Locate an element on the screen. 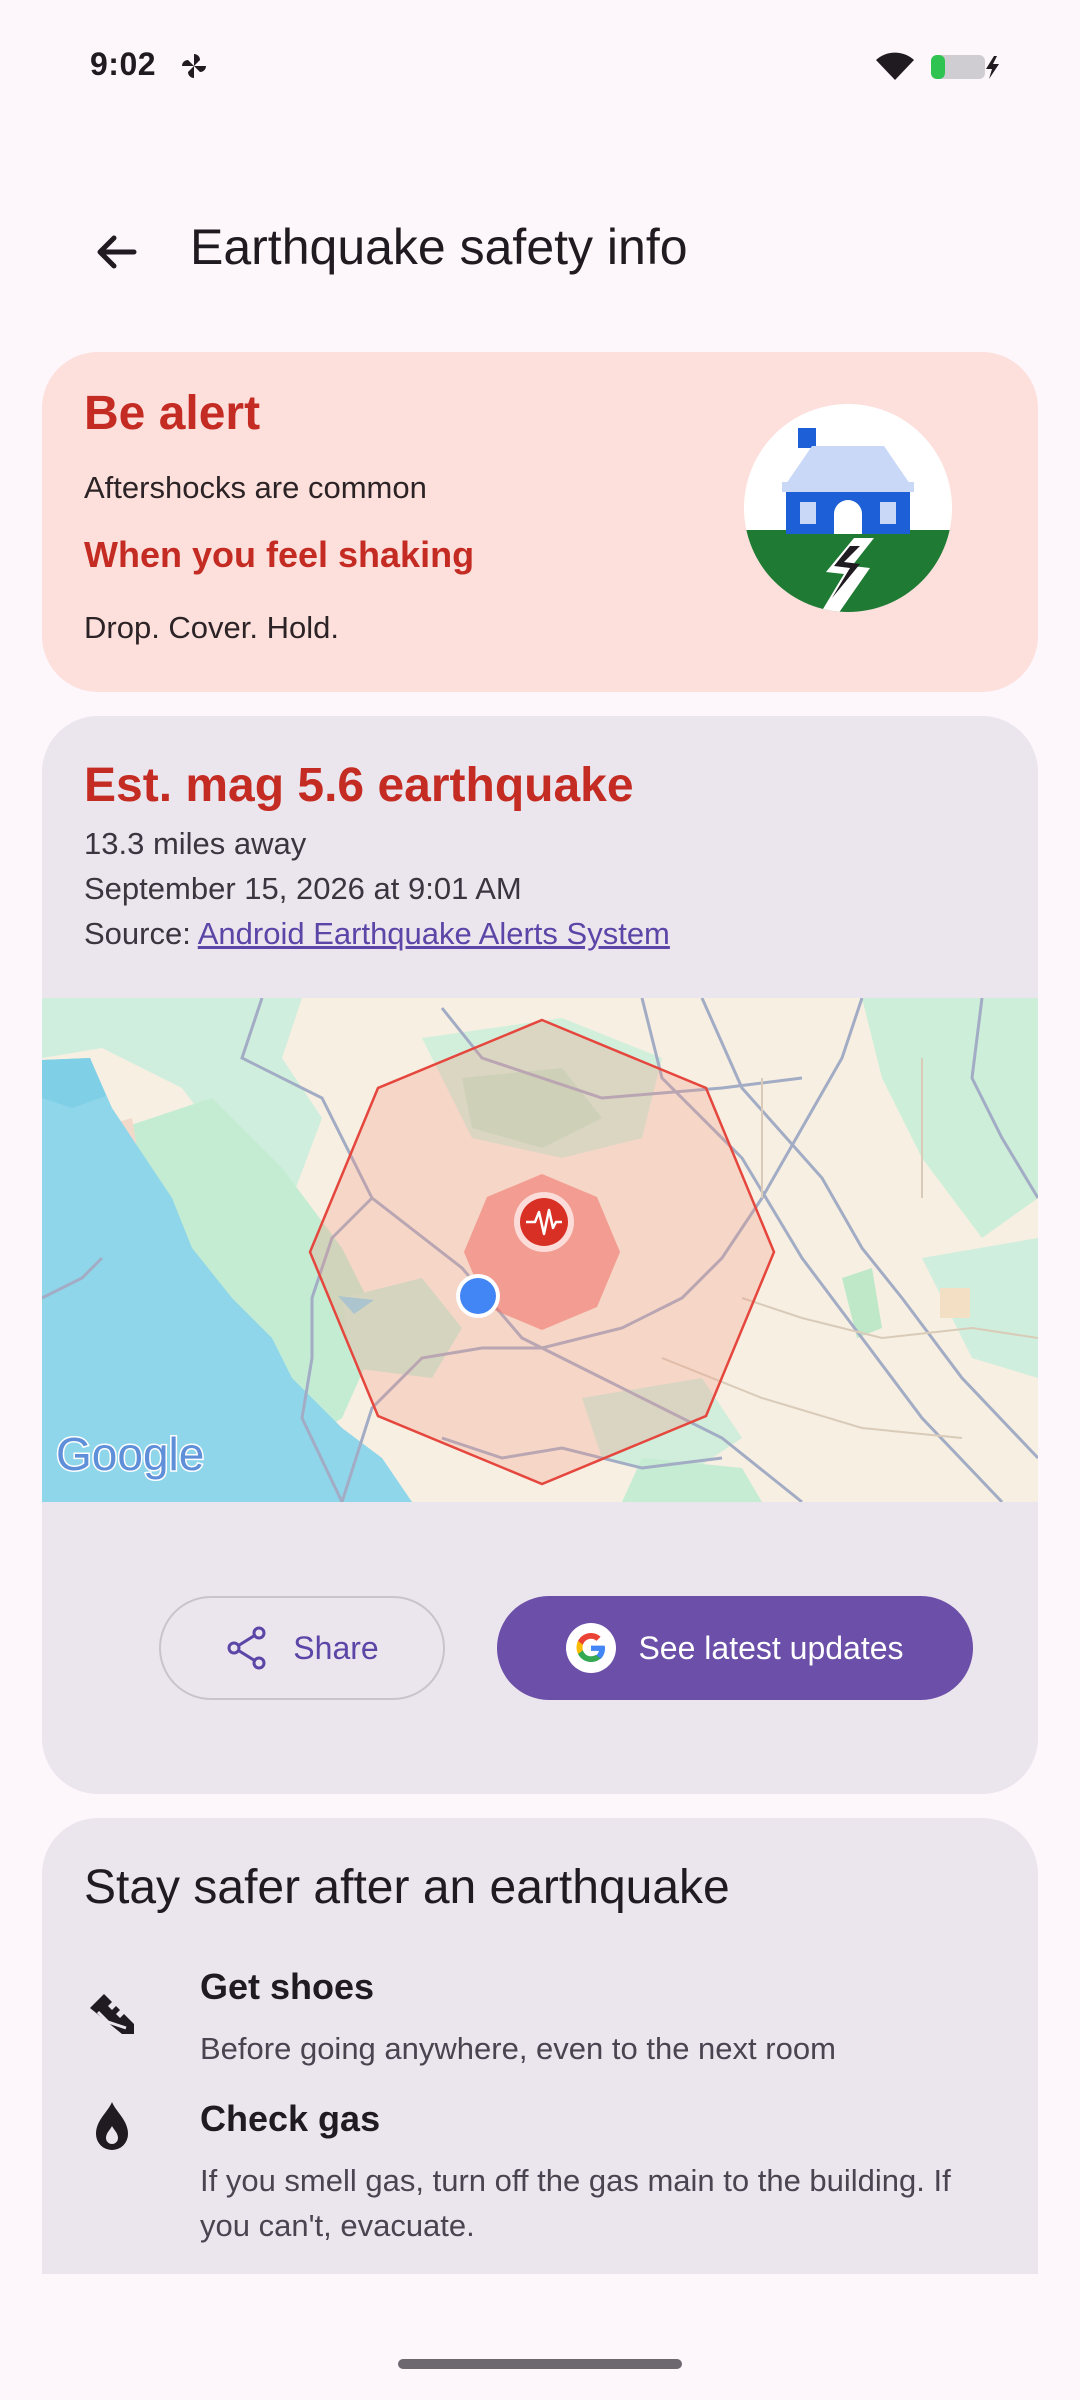 The width and height of the screenshot is (1080, 2400). see-latest-updates-label: See latest updates is located at coordinates (771, 1647).